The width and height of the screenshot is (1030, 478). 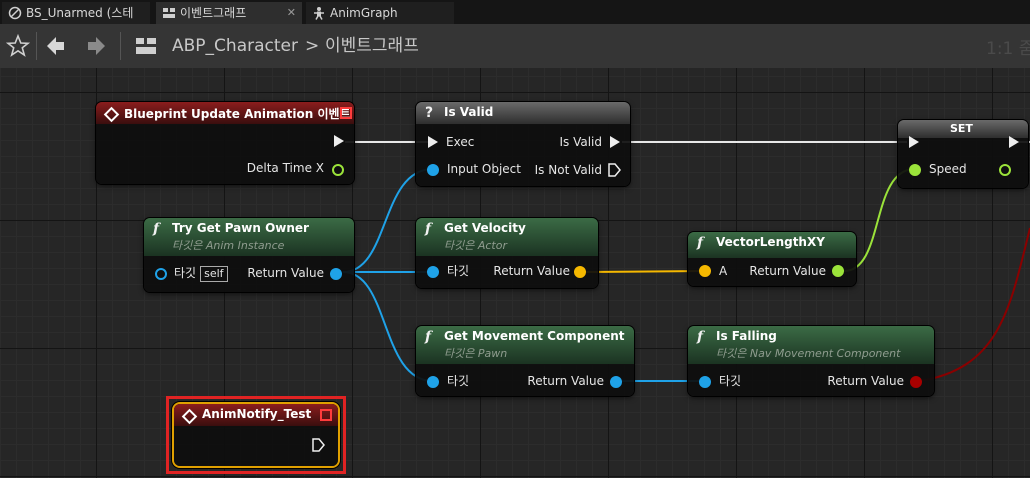 I want to click on vector-out-pin, so click(x=580, y=272).